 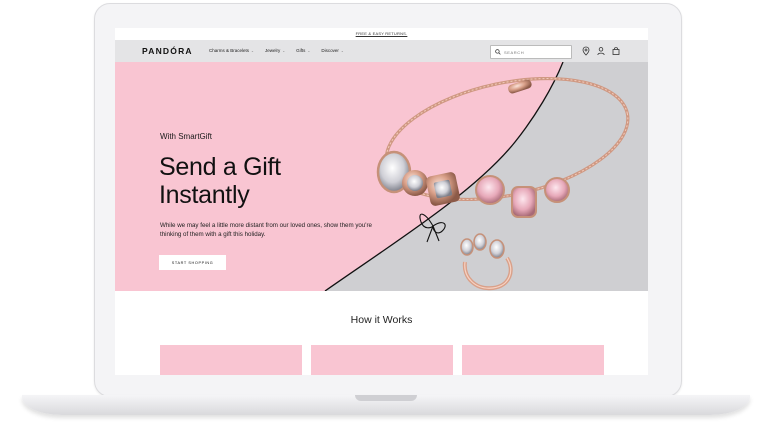 I want to click on nav-item-label: Charms & Bracelets, so click(x=229, y=50).